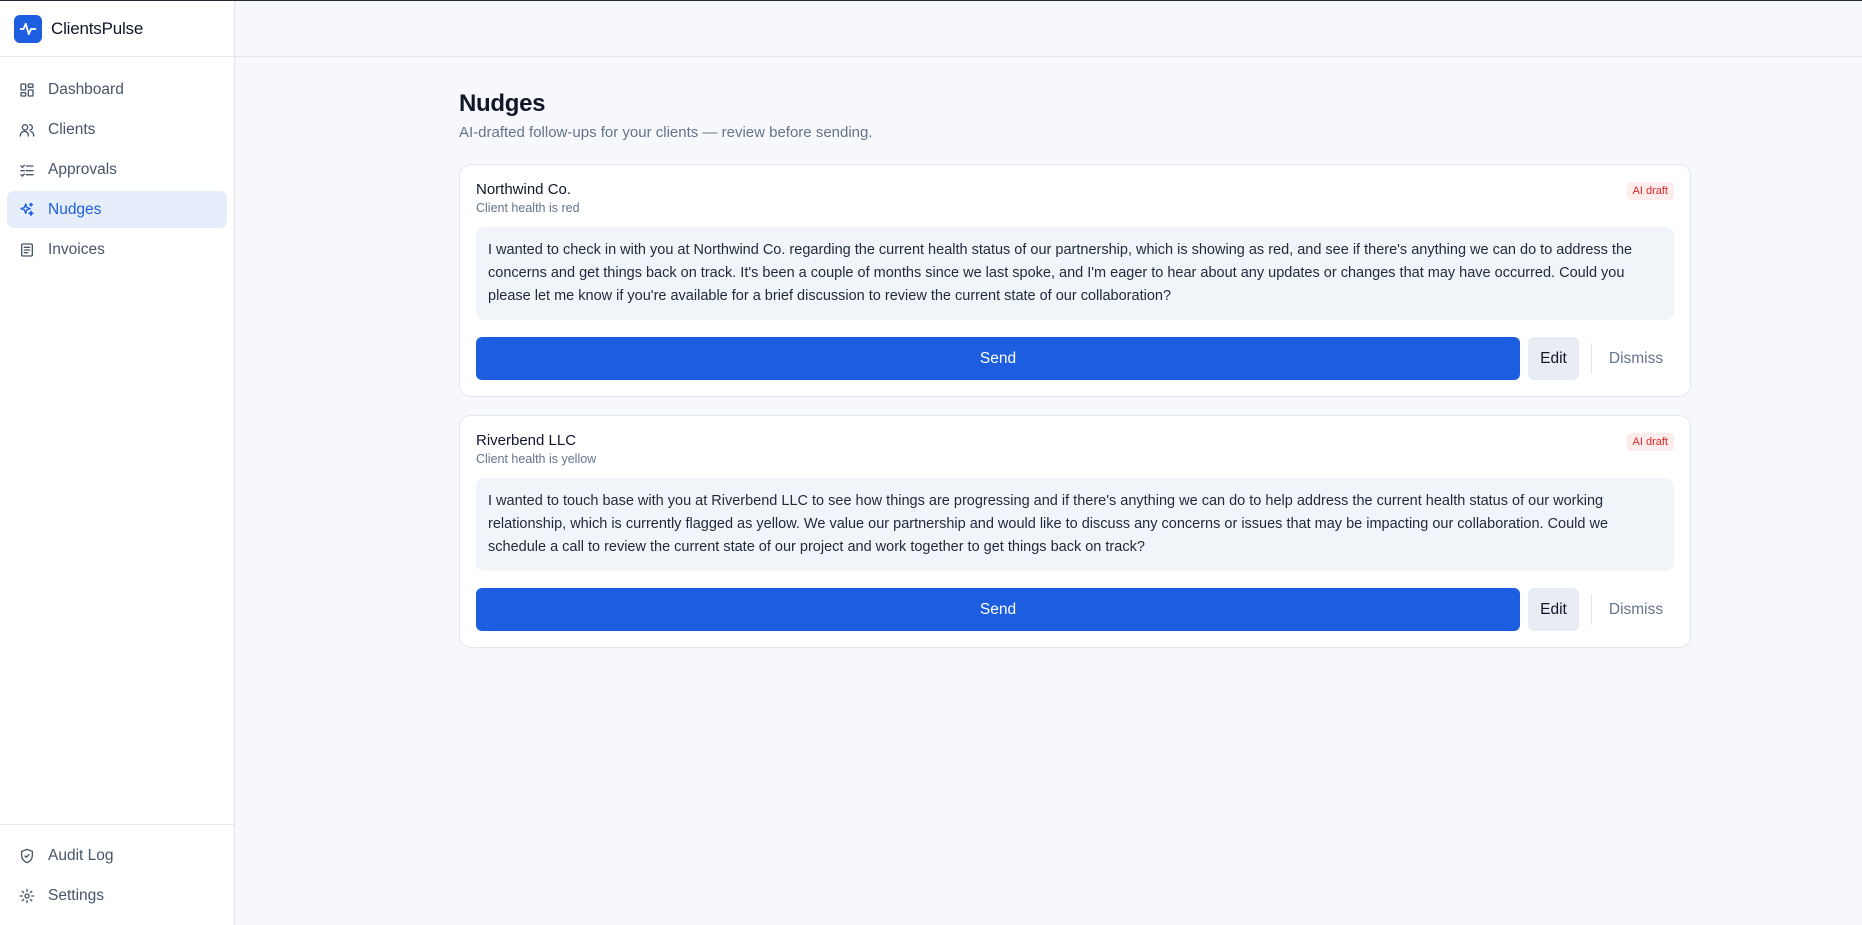 The width and height of the screenshot is (1862, 925). What do you see at coordinates (27, 89) in the screenshot?
I see `dashboard-icon` at bounding box center [27, 89].